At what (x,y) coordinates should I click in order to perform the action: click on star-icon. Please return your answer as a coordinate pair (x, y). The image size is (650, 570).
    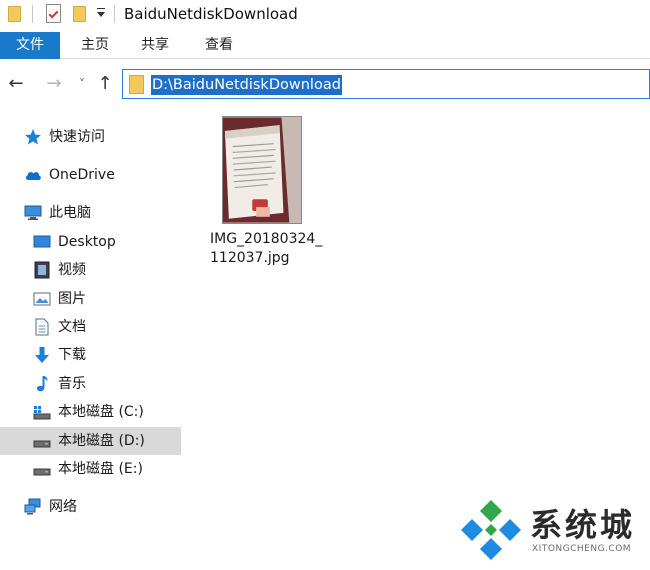
    Looking at the image, I should click on (33, 137).